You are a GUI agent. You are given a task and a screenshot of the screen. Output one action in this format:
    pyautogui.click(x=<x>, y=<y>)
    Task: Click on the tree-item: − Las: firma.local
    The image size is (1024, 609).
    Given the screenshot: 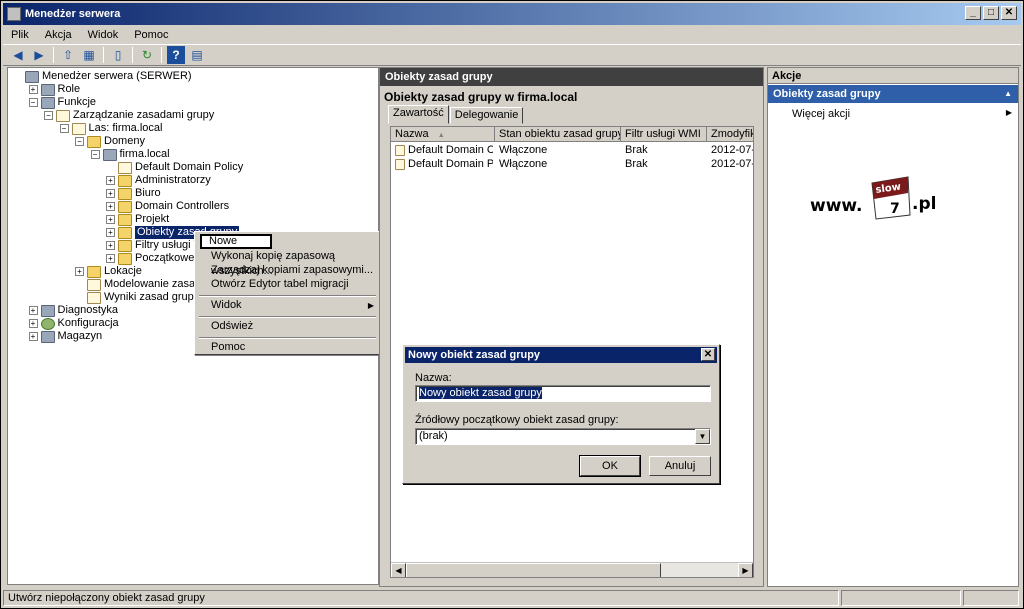 What is the action you would take?
    pyautogui.click(x=110, y=128)
    